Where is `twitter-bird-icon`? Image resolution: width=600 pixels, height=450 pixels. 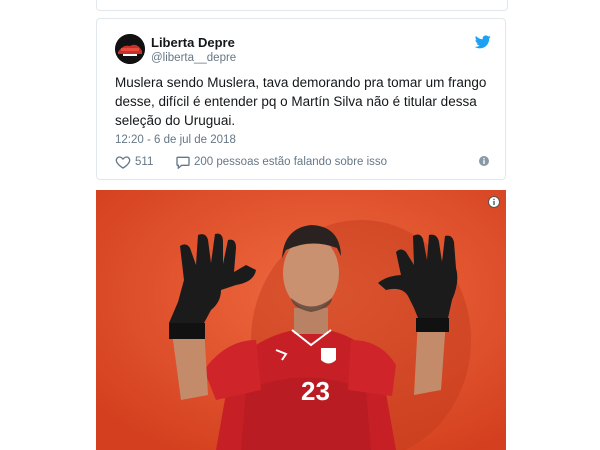 twitter-bird-icon is located at coordinates (483, 42).